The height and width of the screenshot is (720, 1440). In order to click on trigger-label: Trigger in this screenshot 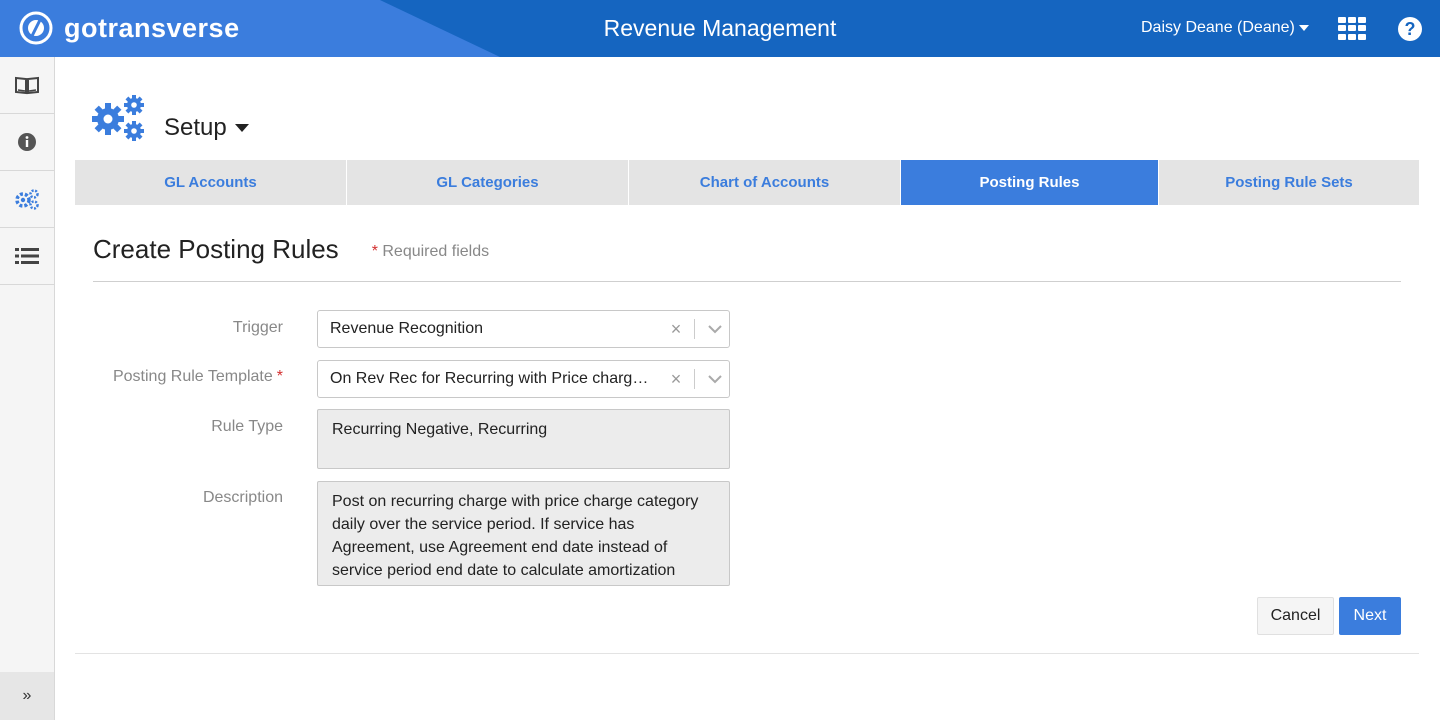, I will do `click(257, 327)`.